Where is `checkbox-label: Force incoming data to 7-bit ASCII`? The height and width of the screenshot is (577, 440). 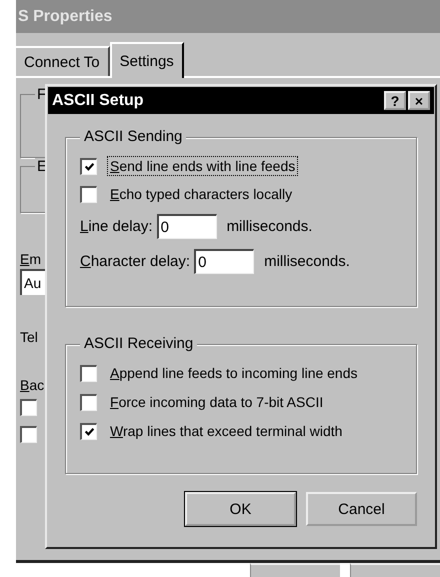 checkbox-label: Force incoming data to 7-bit ASCII is located at coordinates (216, 402).